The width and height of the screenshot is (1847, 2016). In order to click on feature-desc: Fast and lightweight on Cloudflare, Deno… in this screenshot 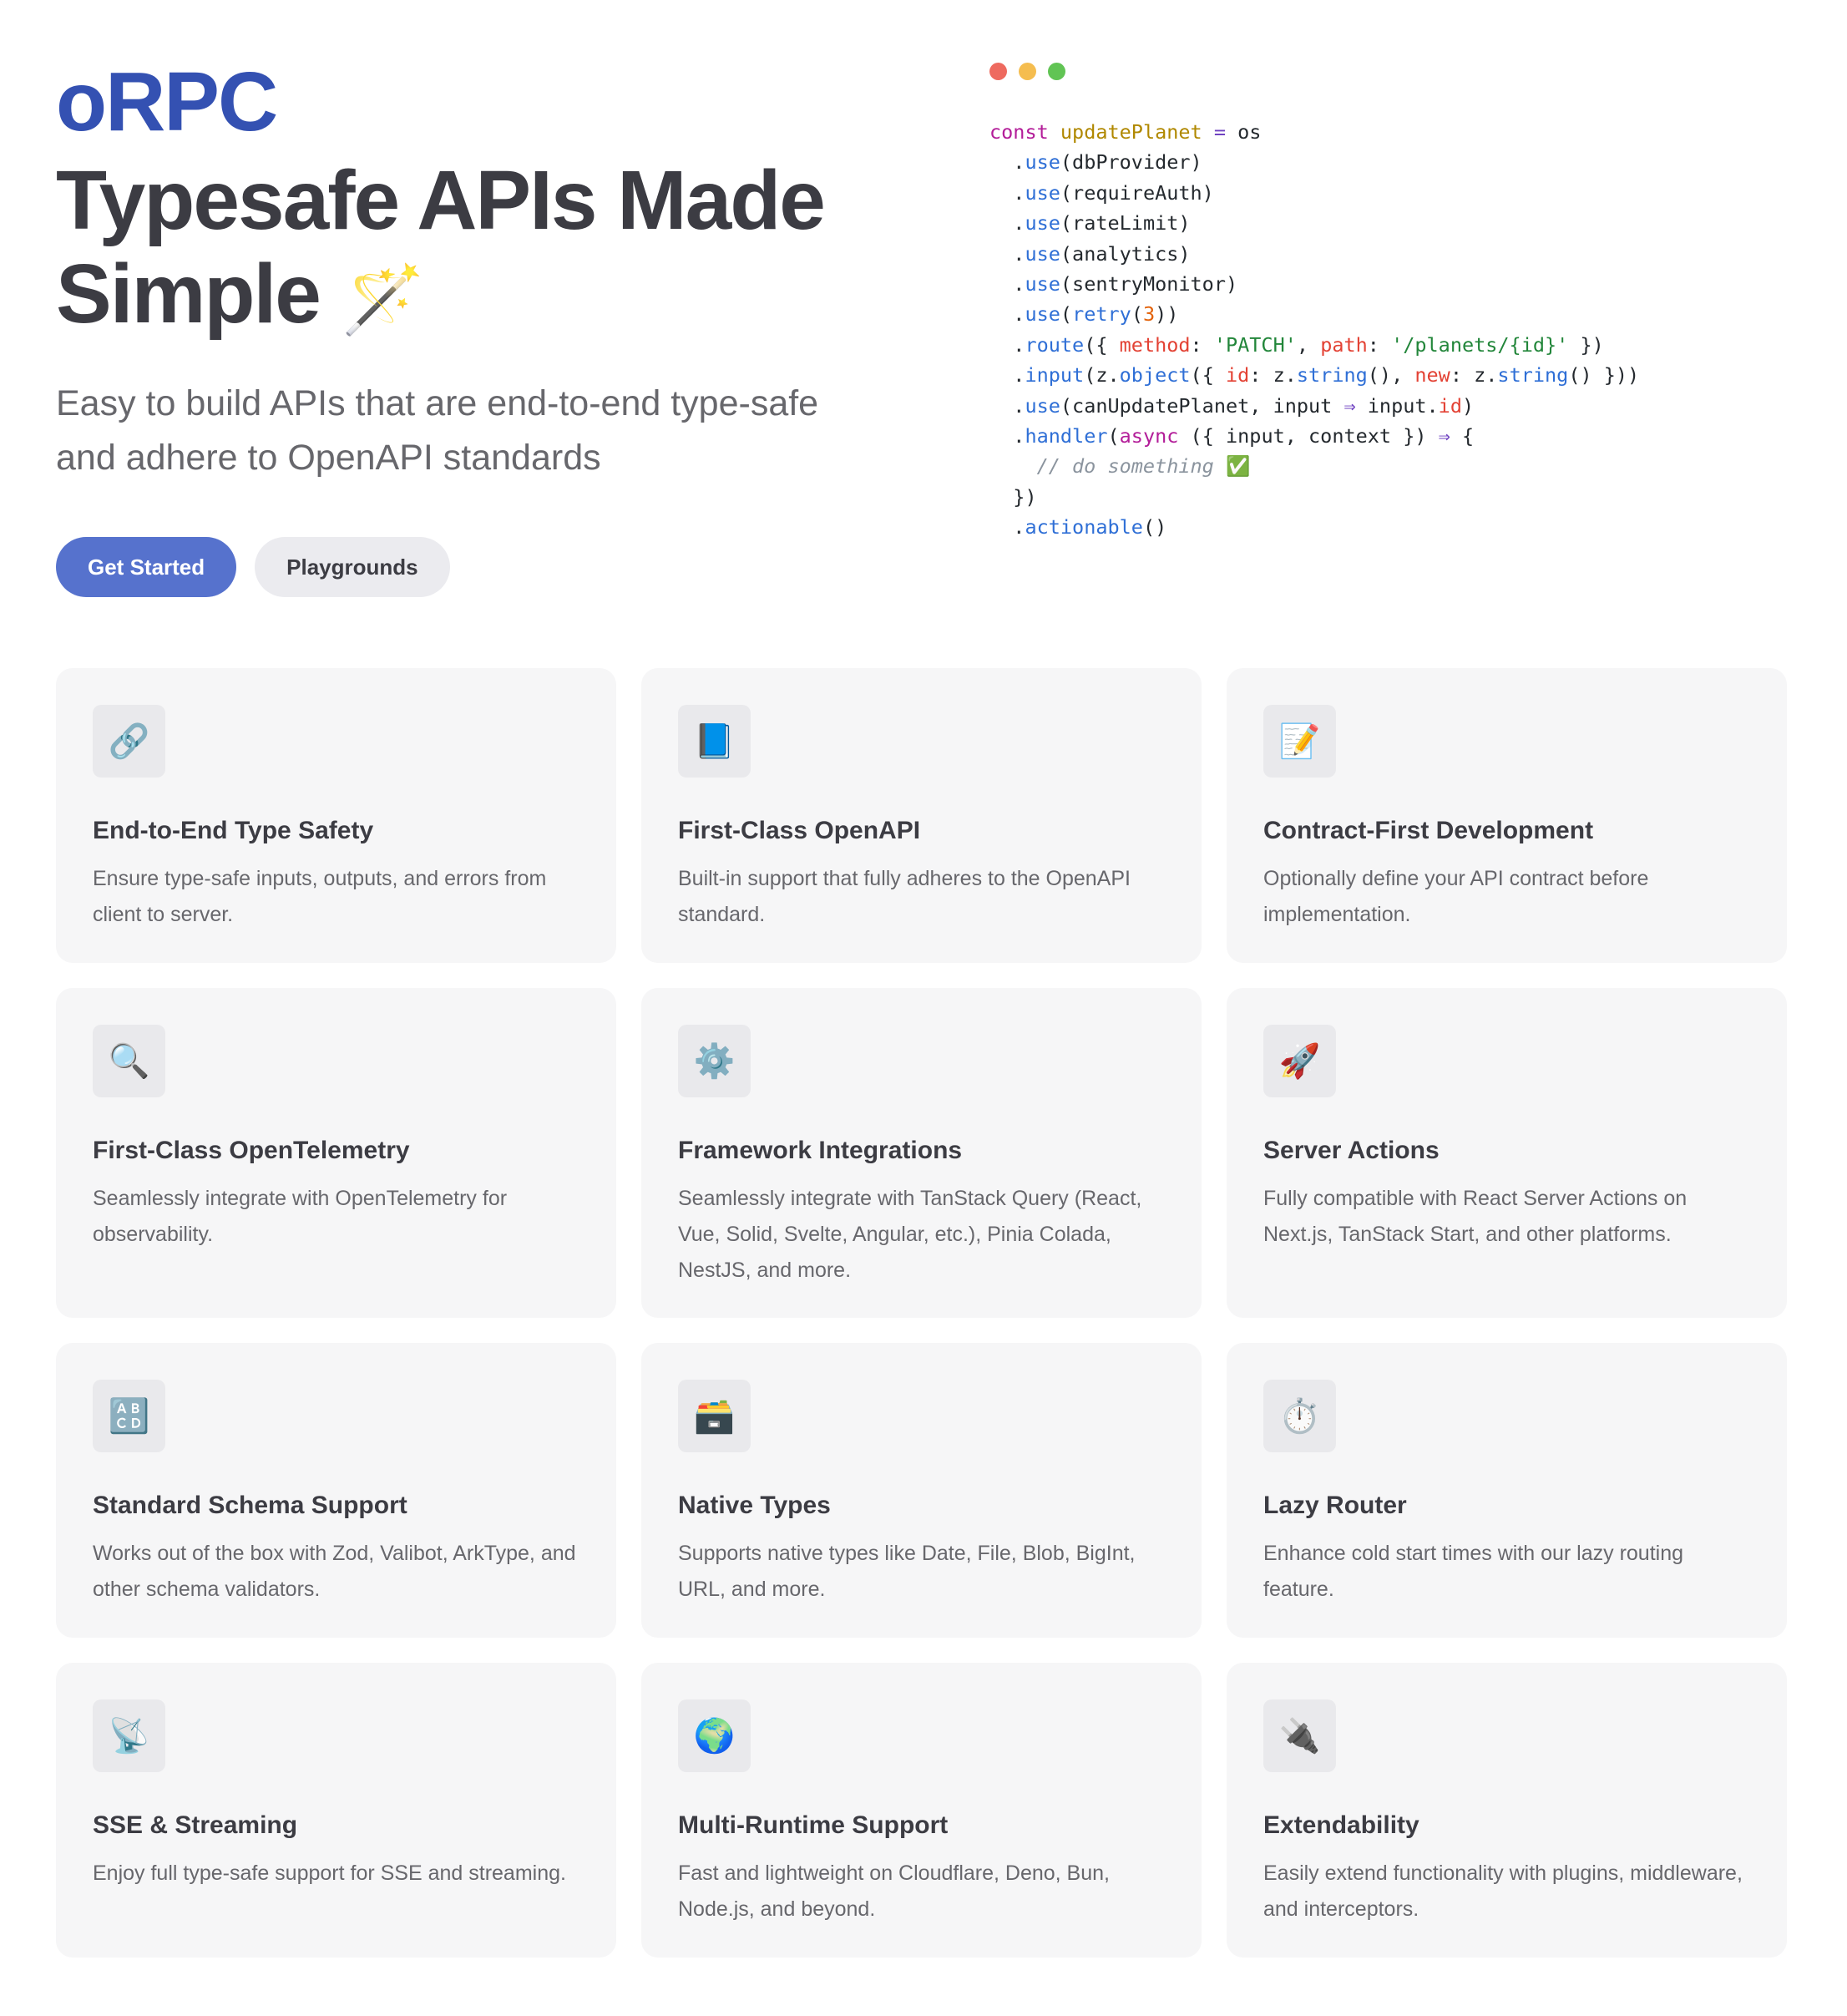, I will do `click(894, 1891)`.